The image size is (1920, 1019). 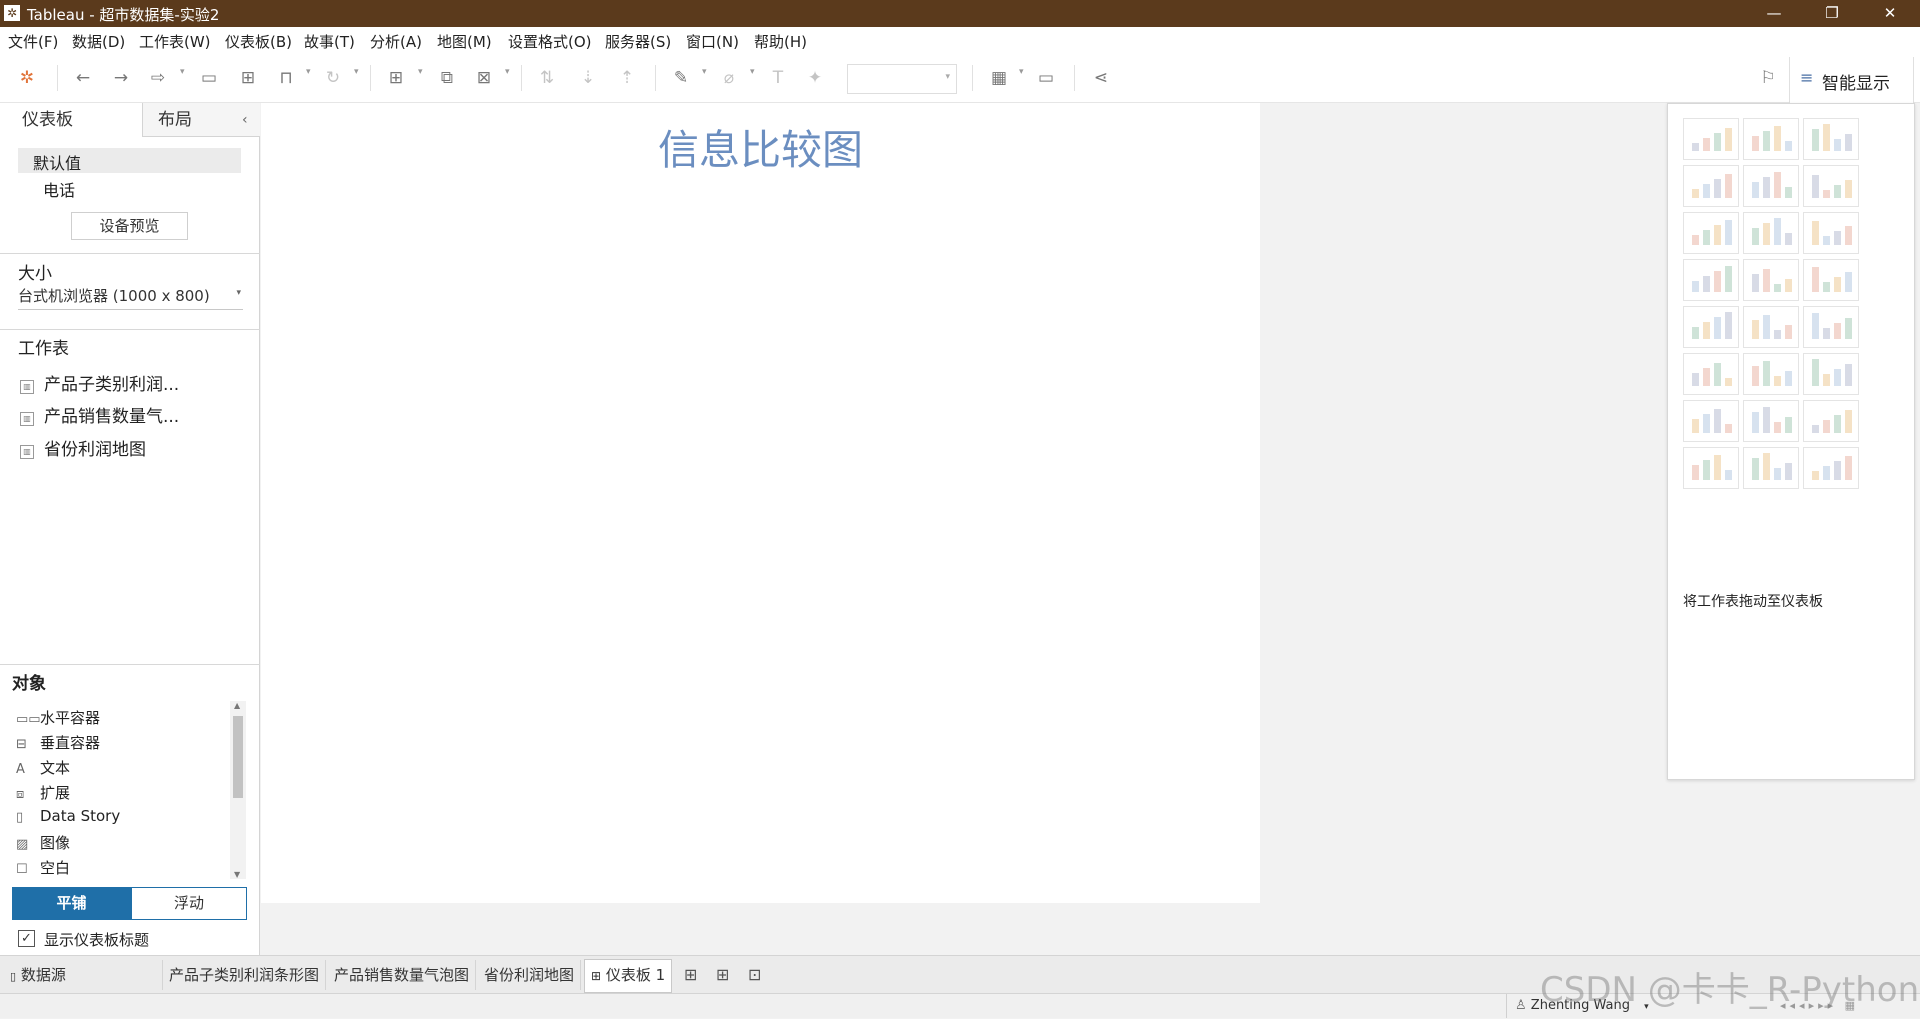 I want to click on chart-type-dual-lines-icon, so click(x=1831, y=327).